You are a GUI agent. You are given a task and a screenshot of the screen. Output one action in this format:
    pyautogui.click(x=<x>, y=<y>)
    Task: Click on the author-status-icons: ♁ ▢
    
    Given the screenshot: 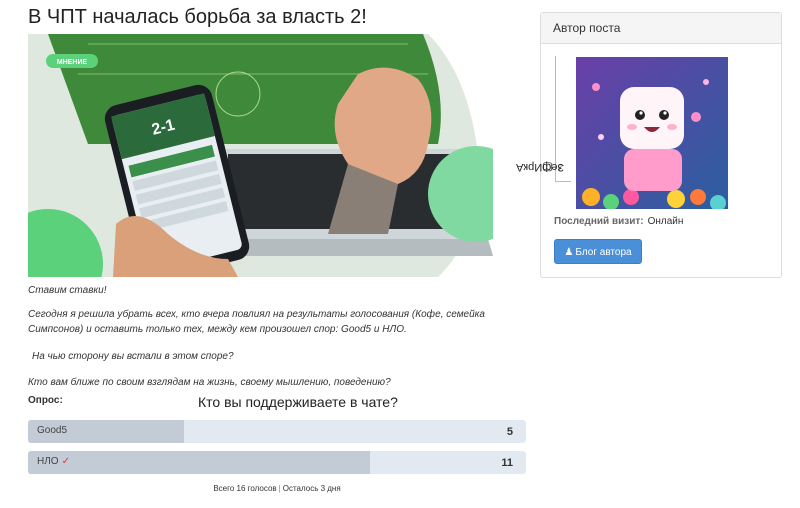 What is the action you would take?
    pyautogui.click(x=553, y=167)
    